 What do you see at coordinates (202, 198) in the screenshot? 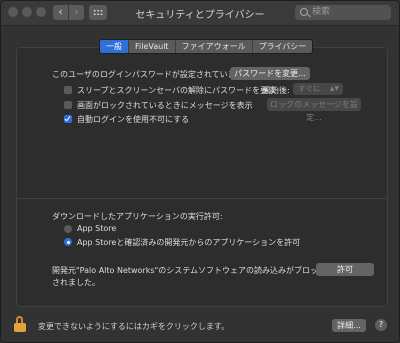
I see `section-divider` at bounding box center [202, 198].